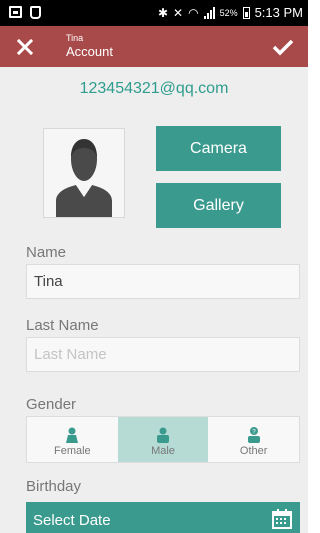  What do you see at coordinates (218, 205) in the screenshot?
I see `gallery-button: Gallery` at bounding box center [218, 205].